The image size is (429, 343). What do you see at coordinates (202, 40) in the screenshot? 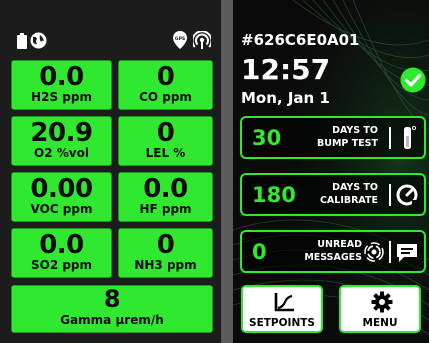
I see `wireless-signal-icon` at bounding box center [202, 40].